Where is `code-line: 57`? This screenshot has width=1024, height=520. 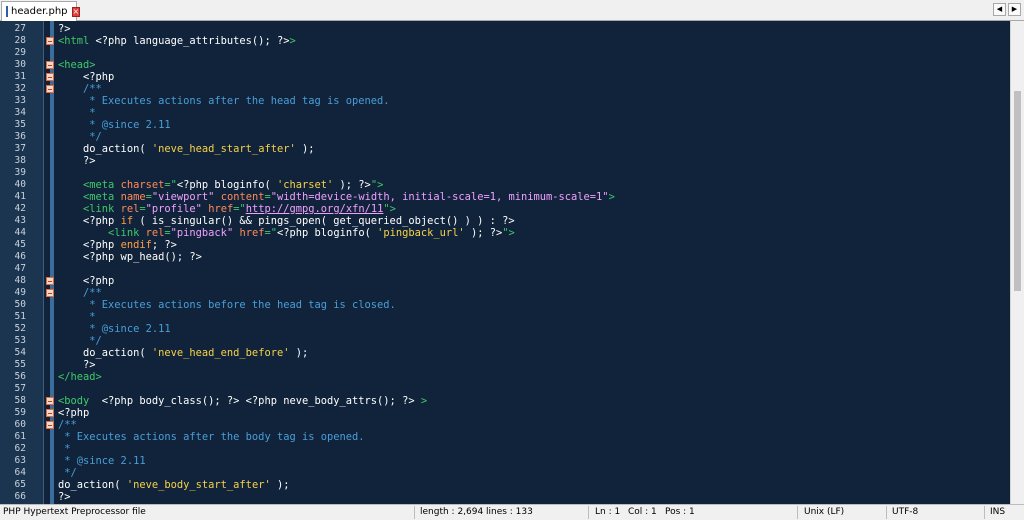 code-line: 57 is located at coordinates (505, 389).